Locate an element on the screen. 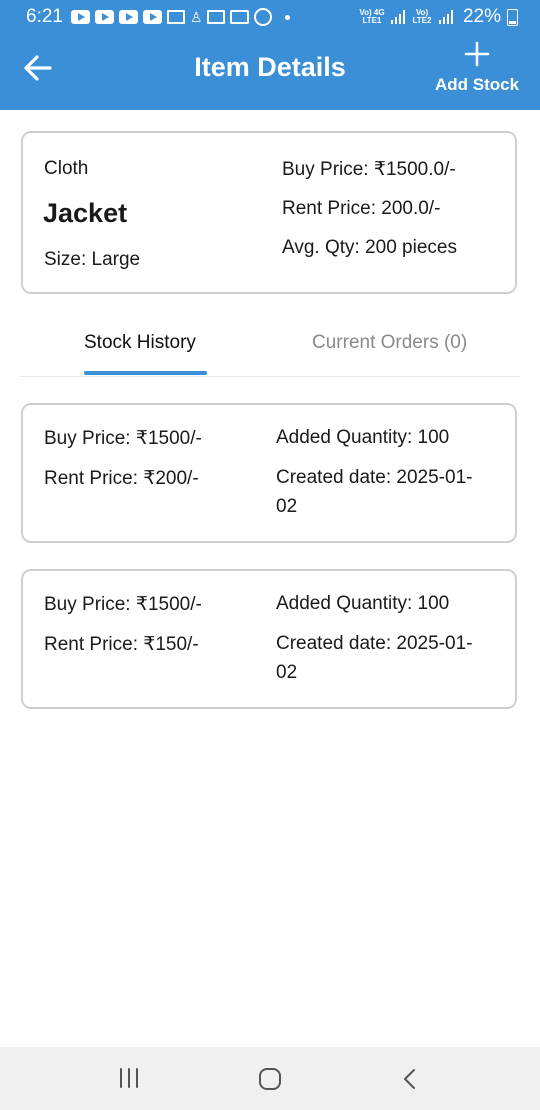 Image resolution: width=540 pixels, height=1110 pixels. status-bar: 6:21 ♙ Vo) 4G LTE1 Vo) LTE2 22% is located at coordinates (270, 17).